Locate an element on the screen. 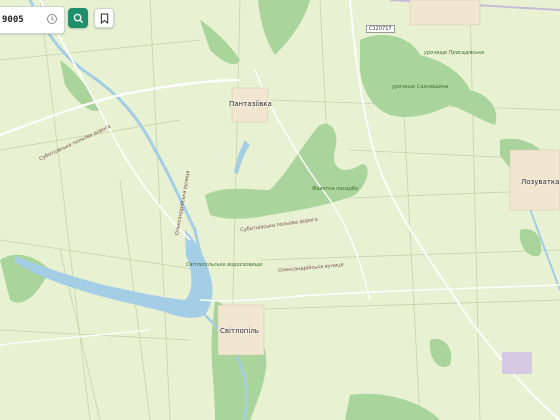 The width and height of the screenshot is (560, 420). industrial-areas is located at coordinates (517, 363).